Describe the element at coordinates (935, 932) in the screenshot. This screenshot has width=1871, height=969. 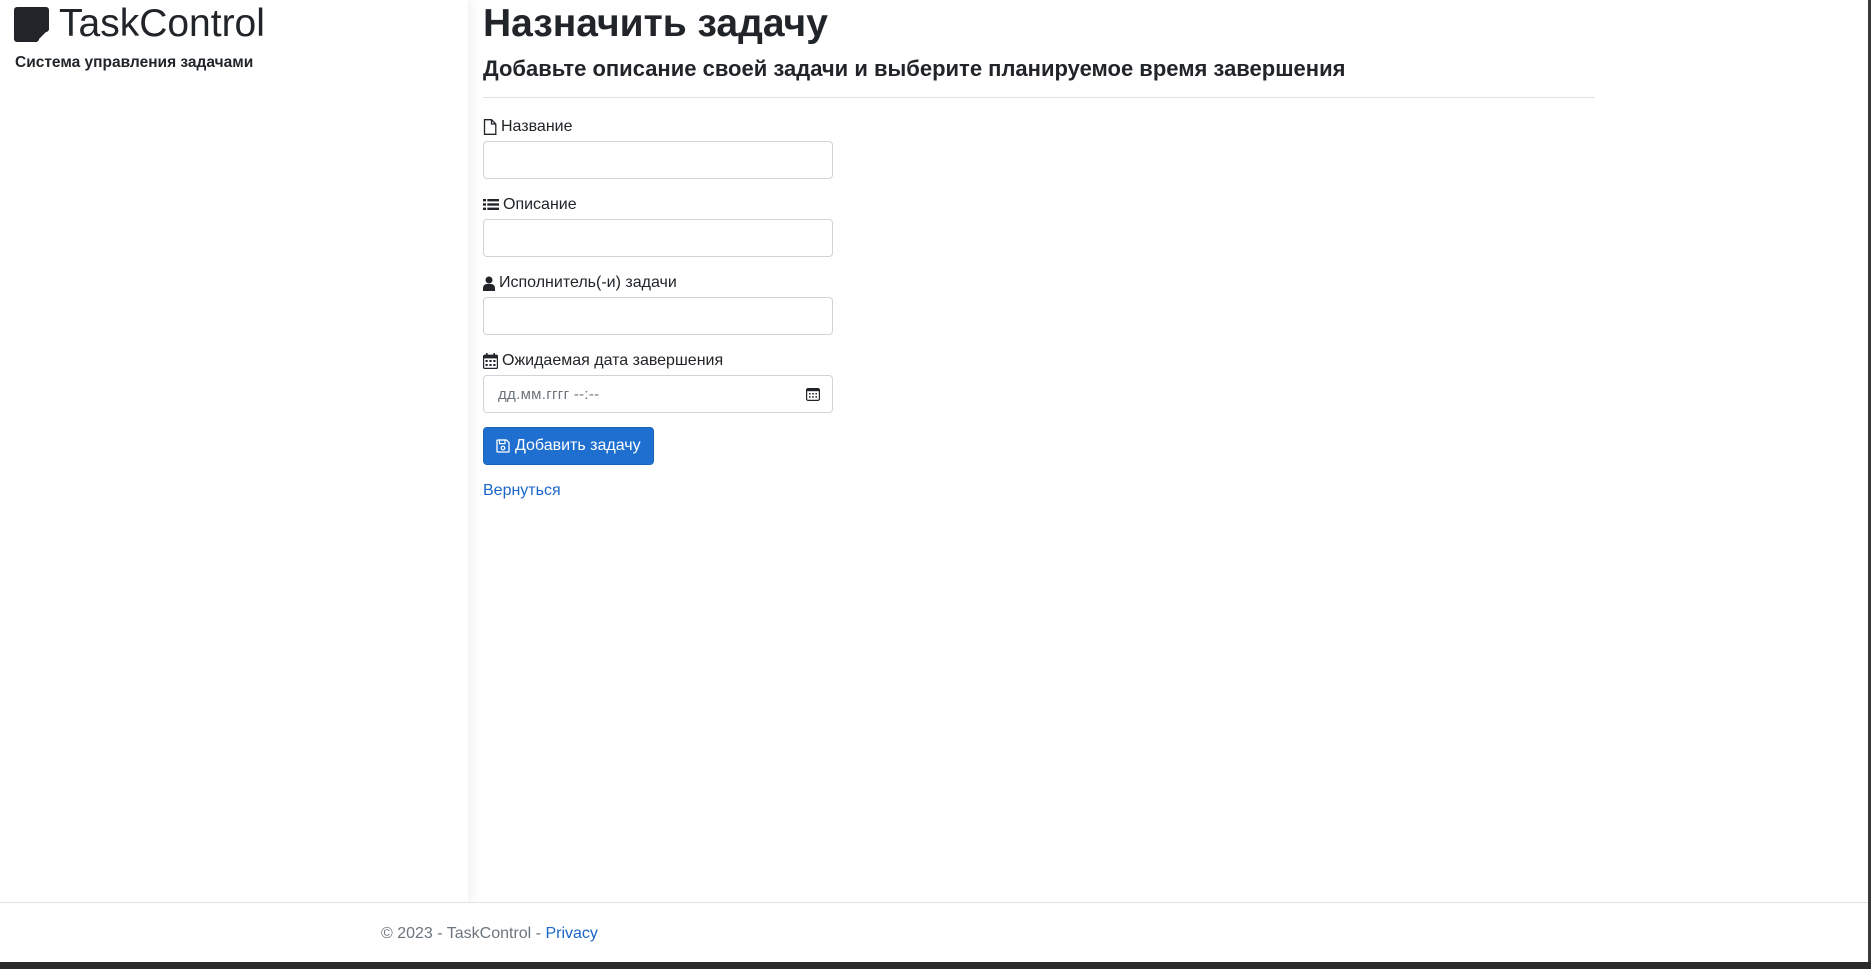
I see `footer: © 2023 - TaskControl - Privacy` at that location.